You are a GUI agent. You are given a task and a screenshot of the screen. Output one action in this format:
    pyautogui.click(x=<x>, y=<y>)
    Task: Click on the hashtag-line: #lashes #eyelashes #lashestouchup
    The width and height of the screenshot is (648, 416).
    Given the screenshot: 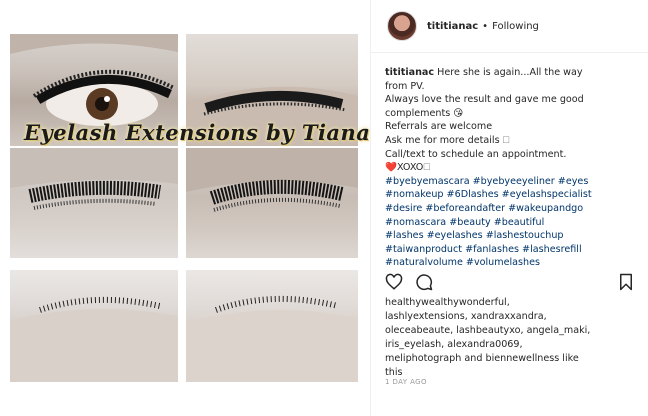 What is the action you would take?
    pyautogui.click(x=513, y=236)
    